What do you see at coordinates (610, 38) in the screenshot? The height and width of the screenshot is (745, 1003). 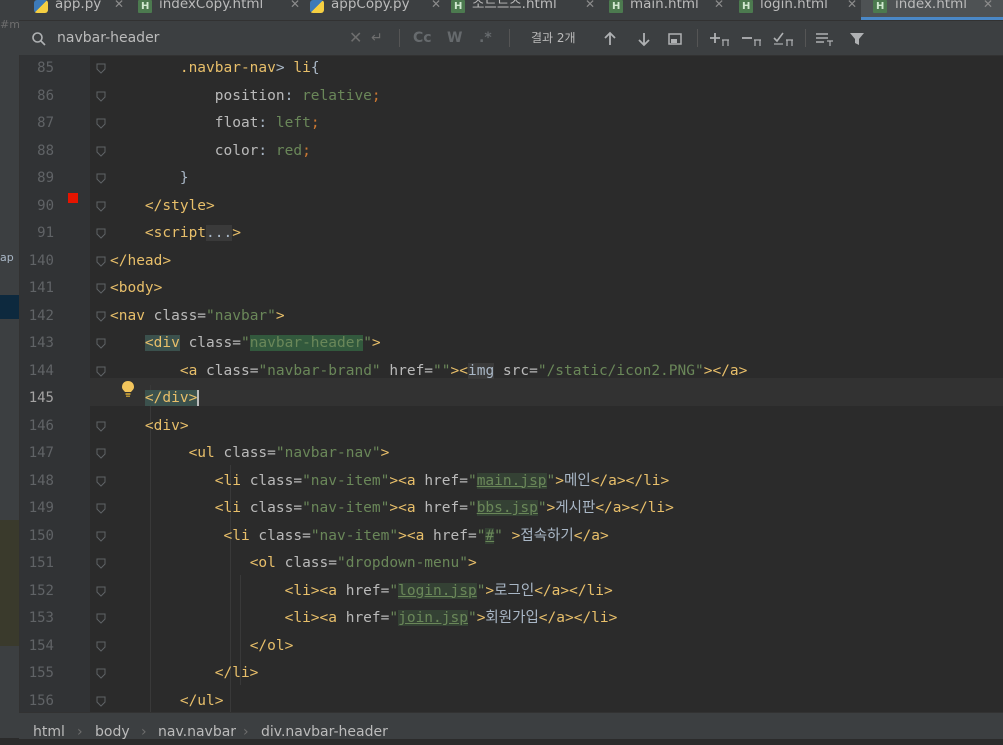 I see `arrow-up-icon` at bounding box center [610, 38].